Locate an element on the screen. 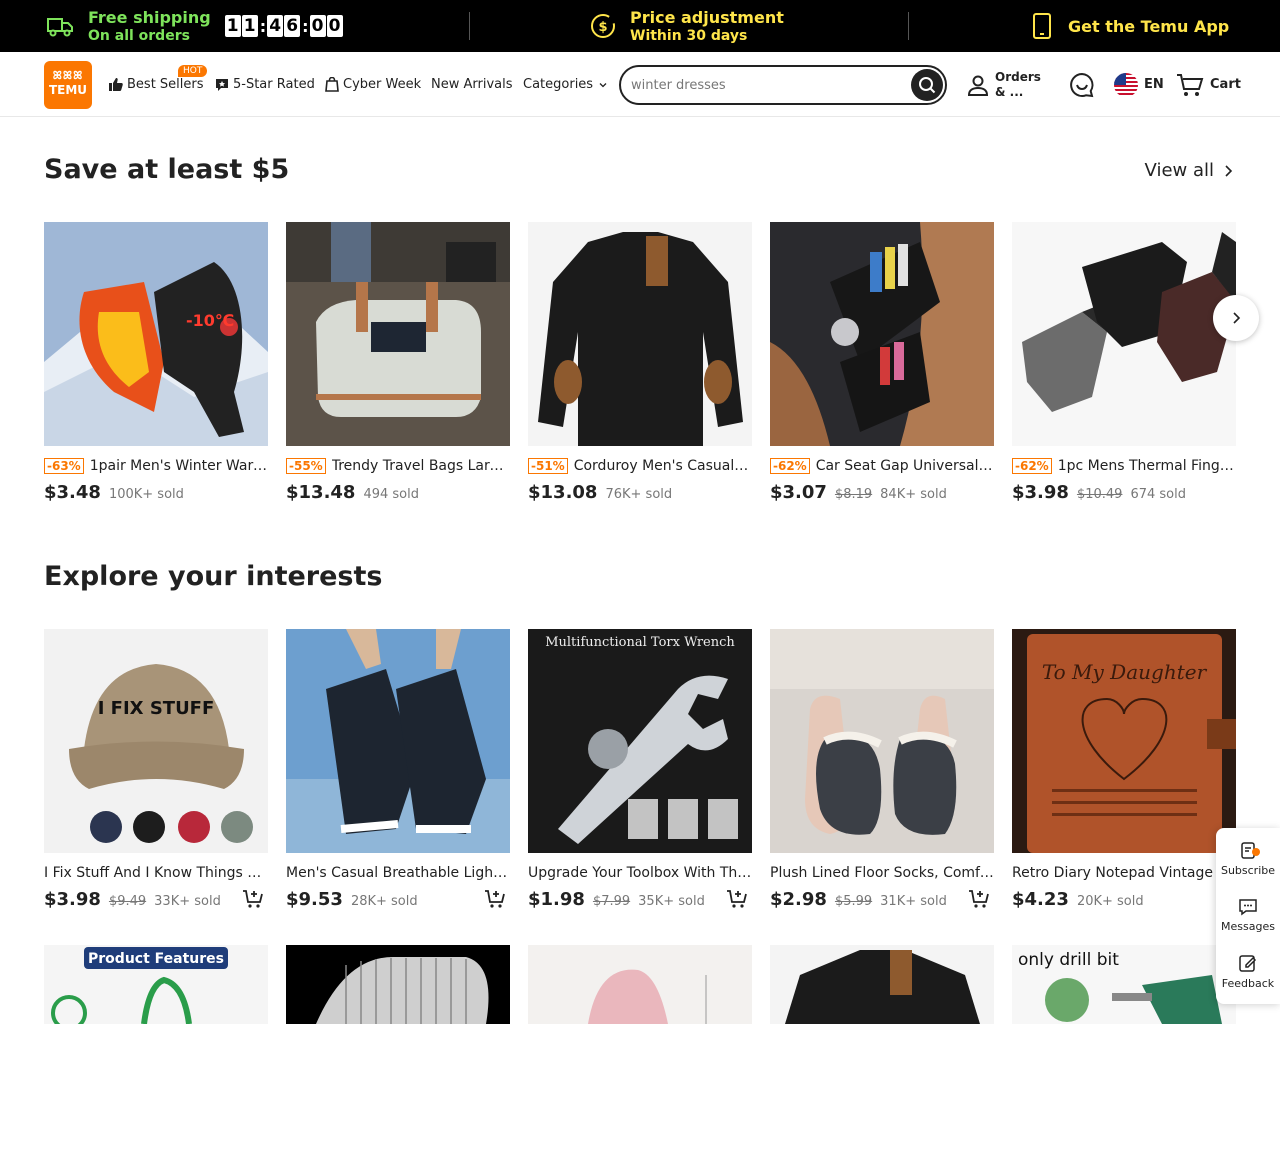  search-icon is located at coordinates (927, 85).